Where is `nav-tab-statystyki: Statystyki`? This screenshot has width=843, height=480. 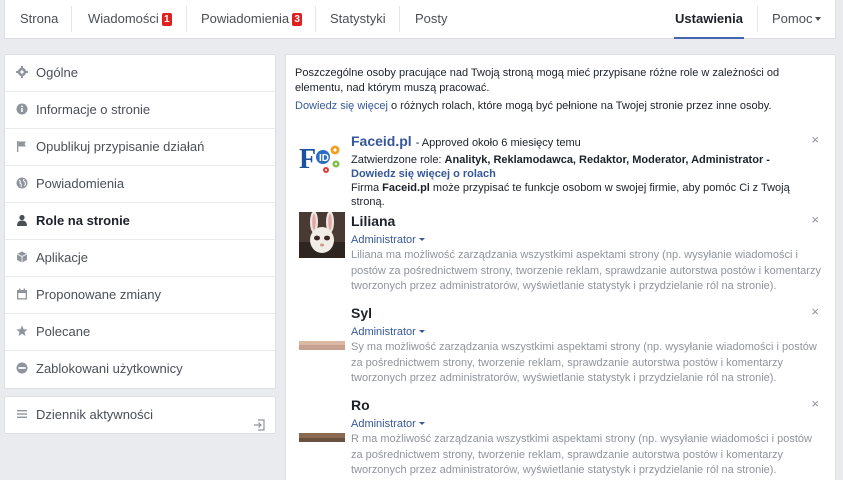
nav-tab-statystyki: Statystyki is located at coordinates (358, 19).